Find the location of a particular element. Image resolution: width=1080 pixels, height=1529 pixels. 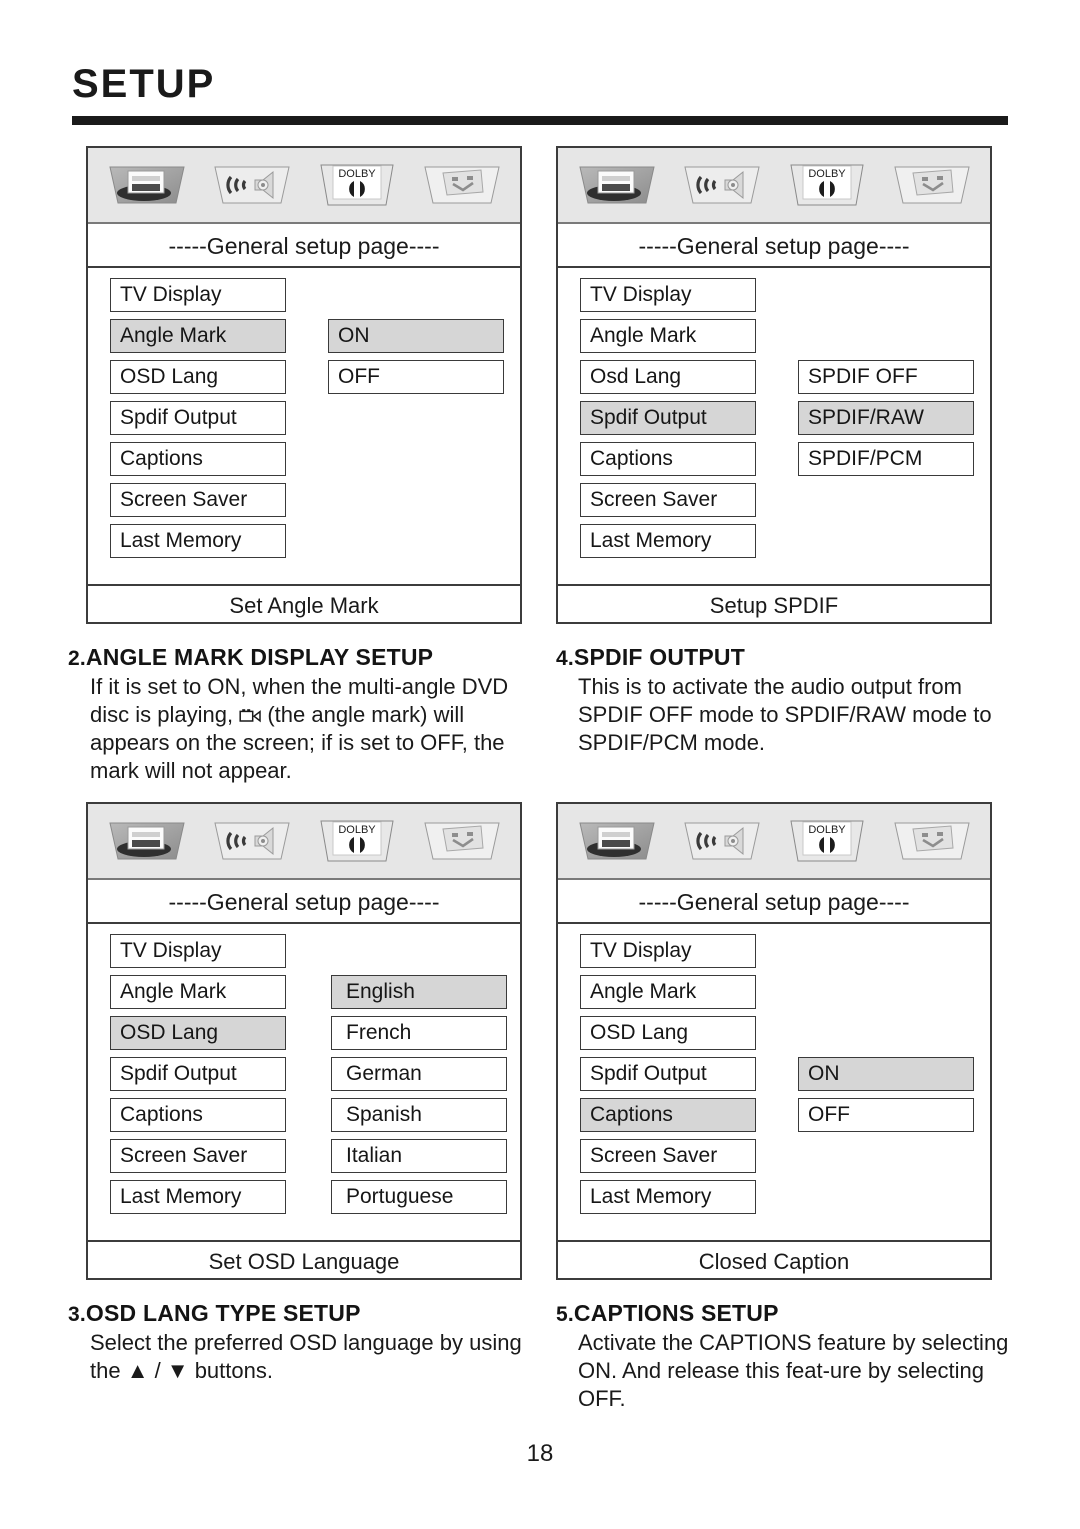

osd-status-footer: Closed Caption is located at coordinates (774, 1261).